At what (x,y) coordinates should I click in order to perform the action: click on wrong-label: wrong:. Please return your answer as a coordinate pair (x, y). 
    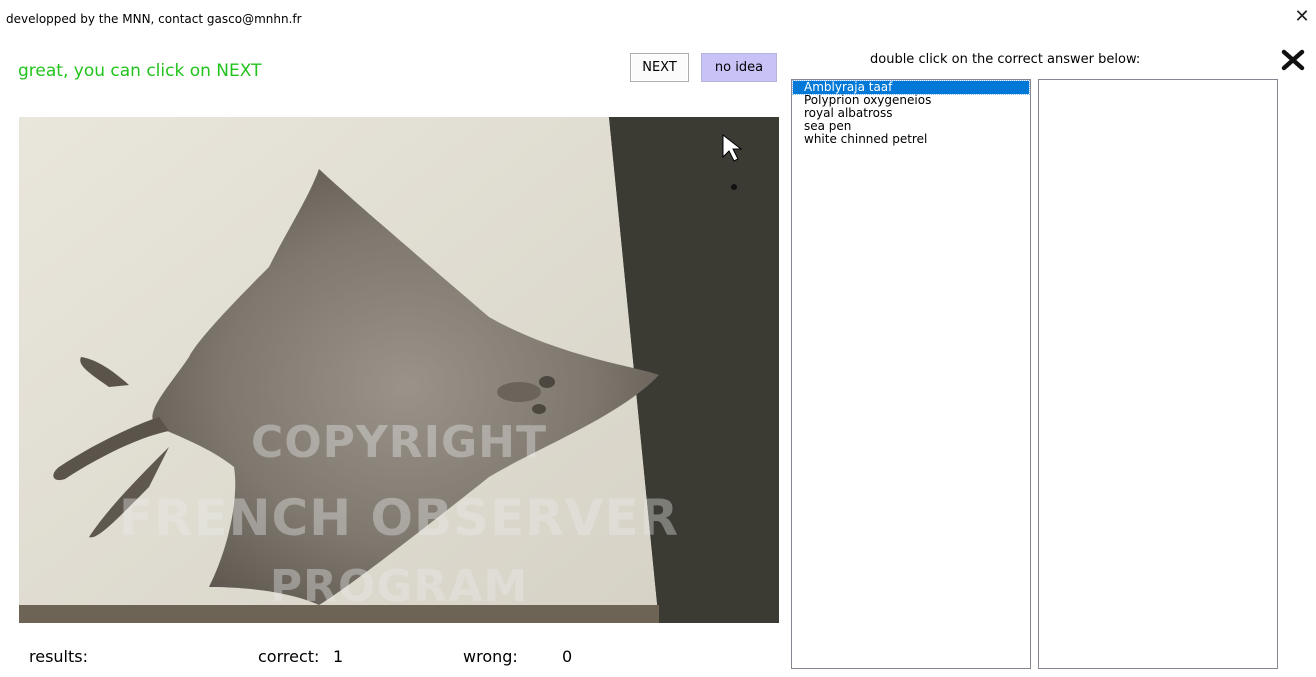
    Looking at the image, I should click on (490, 656).